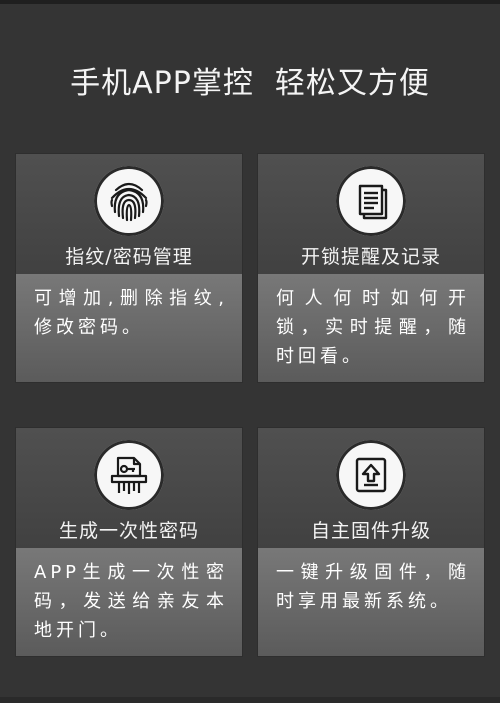 Image resolution: width=500 pixels, height=703 pixels. I want to click on card-body: 一键升级固件，随时享用最新系统。, so click(371, 602).